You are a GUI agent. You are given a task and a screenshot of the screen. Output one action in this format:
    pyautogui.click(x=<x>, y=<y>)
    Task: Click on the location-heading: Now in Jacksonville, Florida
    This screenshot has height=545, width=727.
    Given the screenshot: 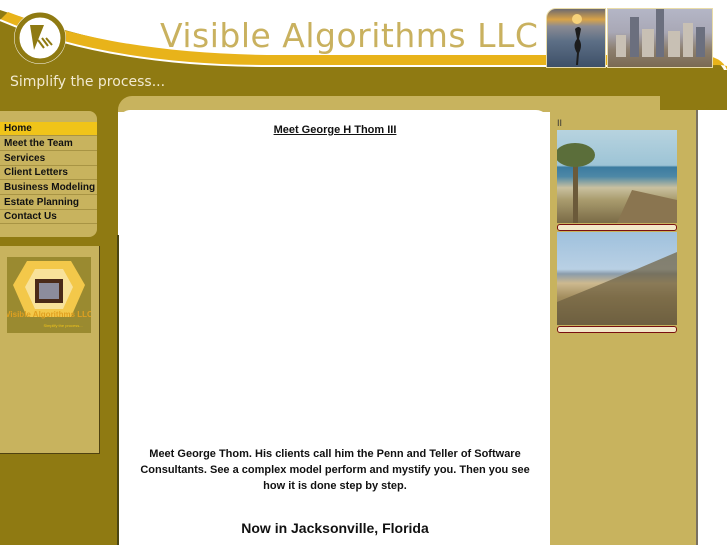 What is the action you would take?
    pyautogui.click(x=335, y=528)
    